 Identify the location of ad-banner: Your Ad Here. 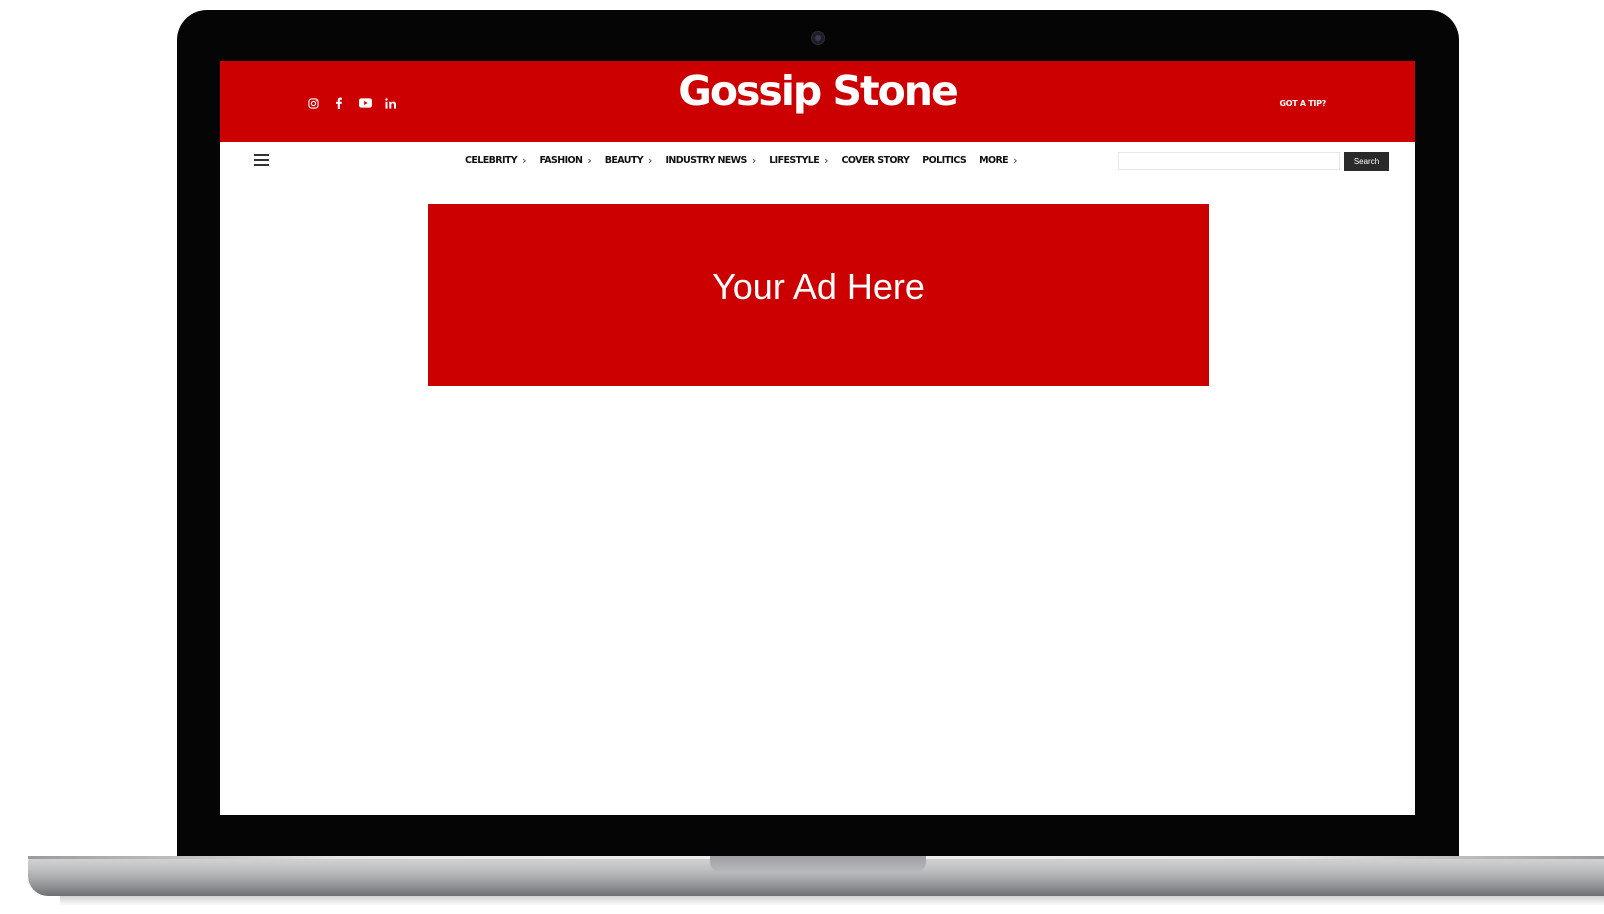
(818, 295).